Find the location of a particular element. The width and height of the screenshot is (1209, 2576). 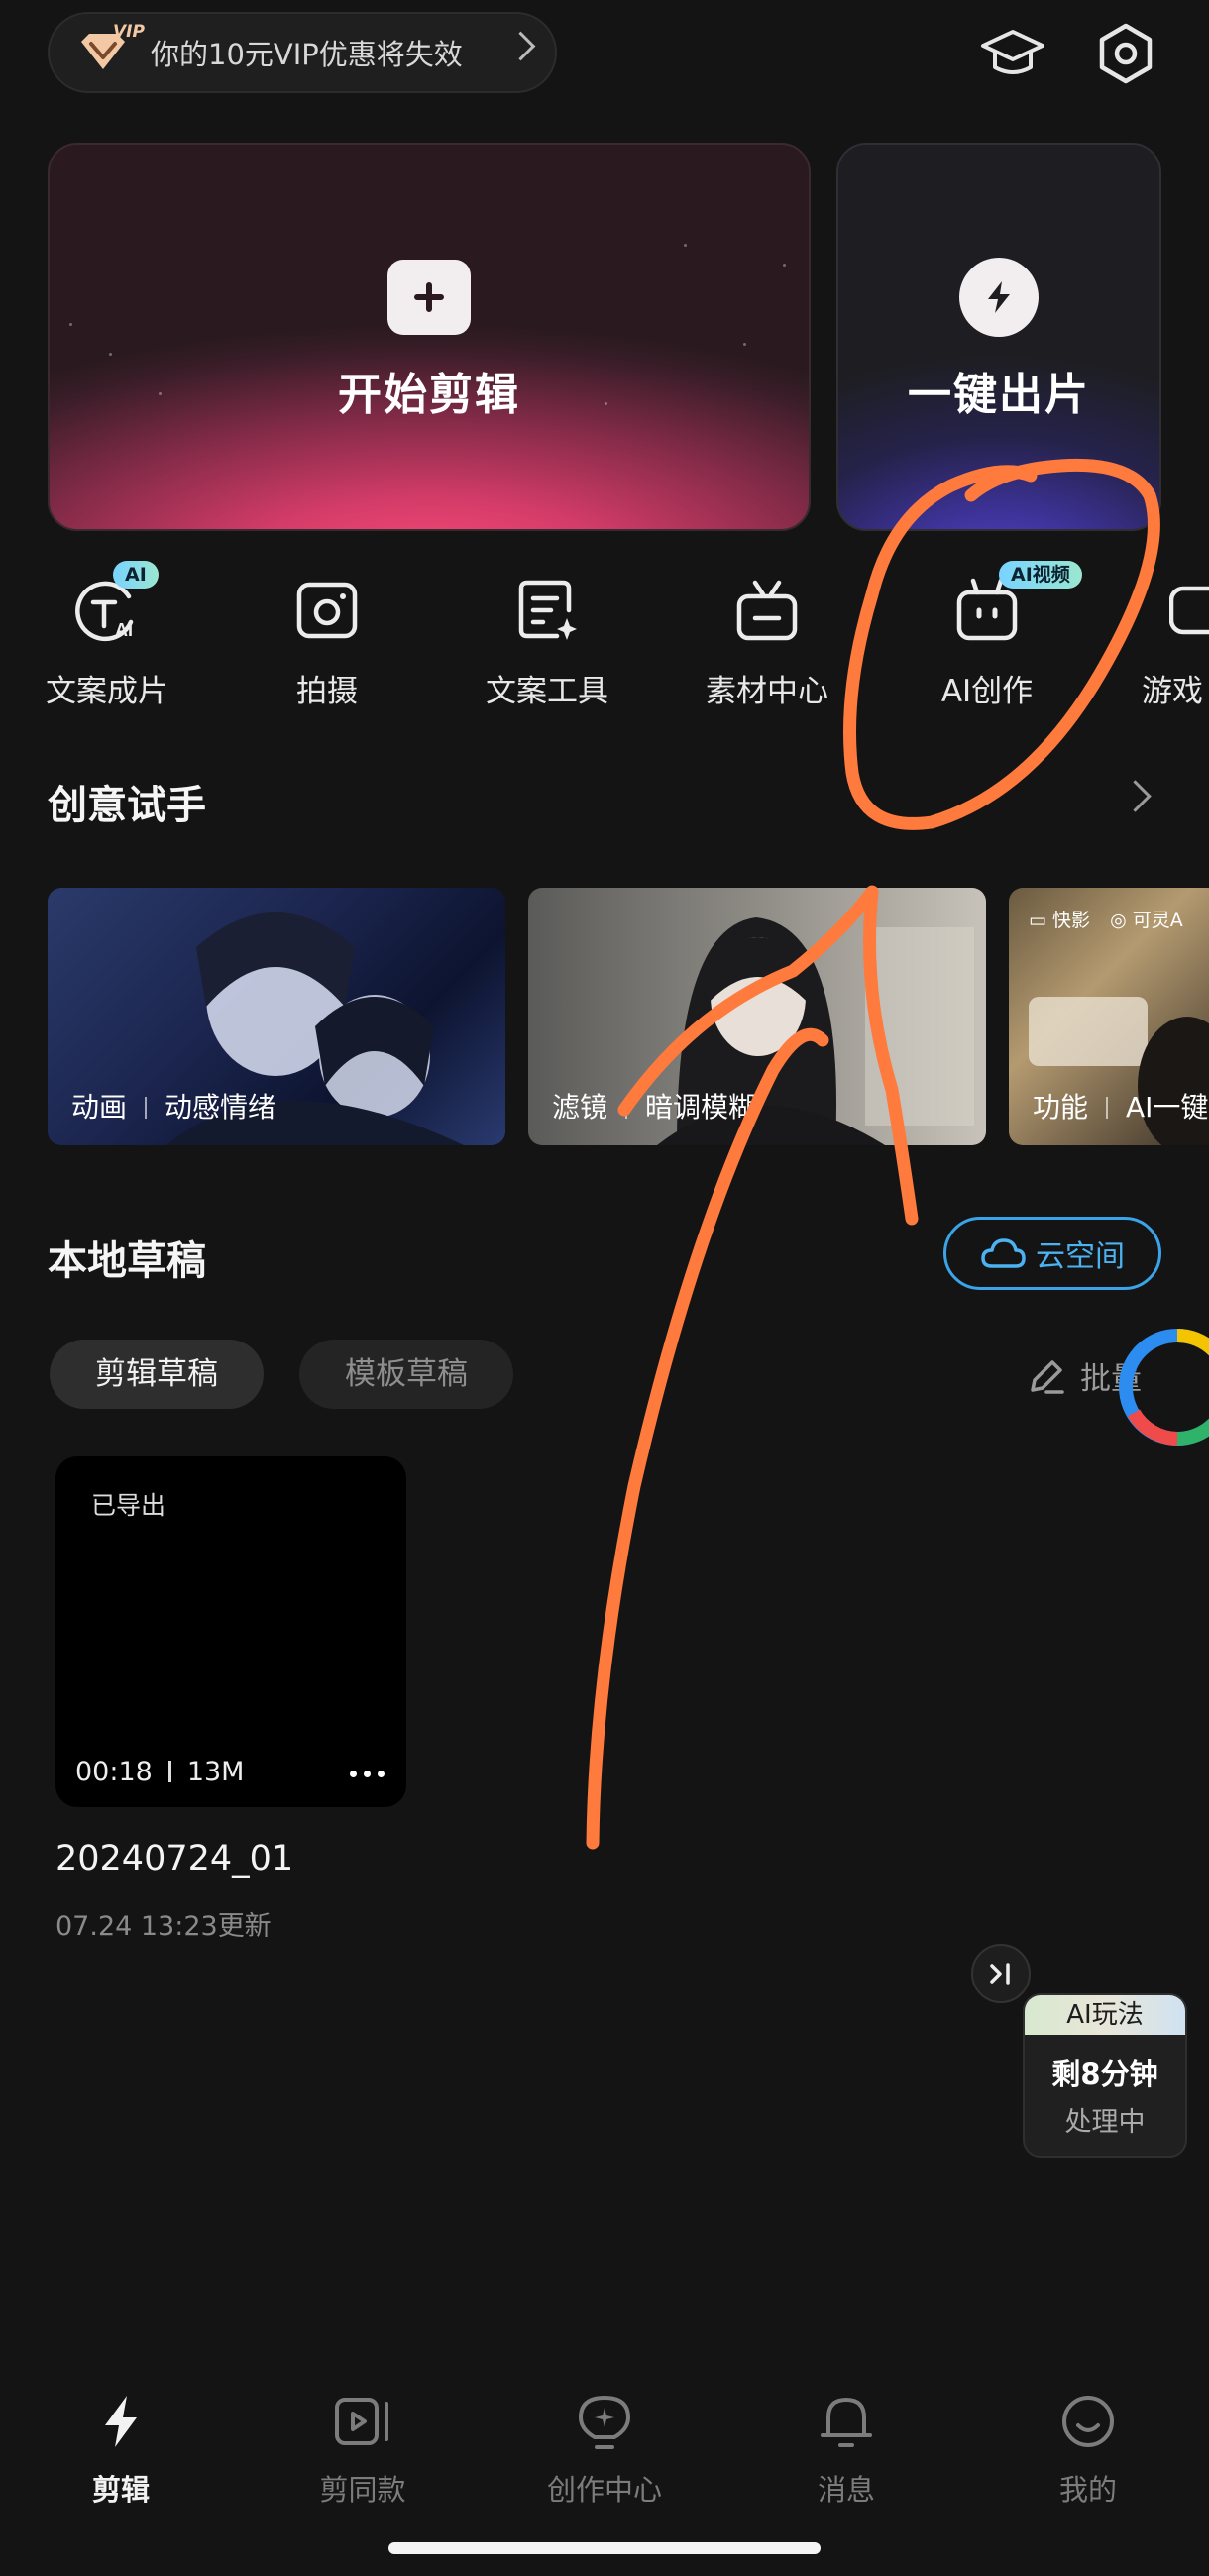

cloud-space-label: 云空间 is located at coordinates (1080, 1256).